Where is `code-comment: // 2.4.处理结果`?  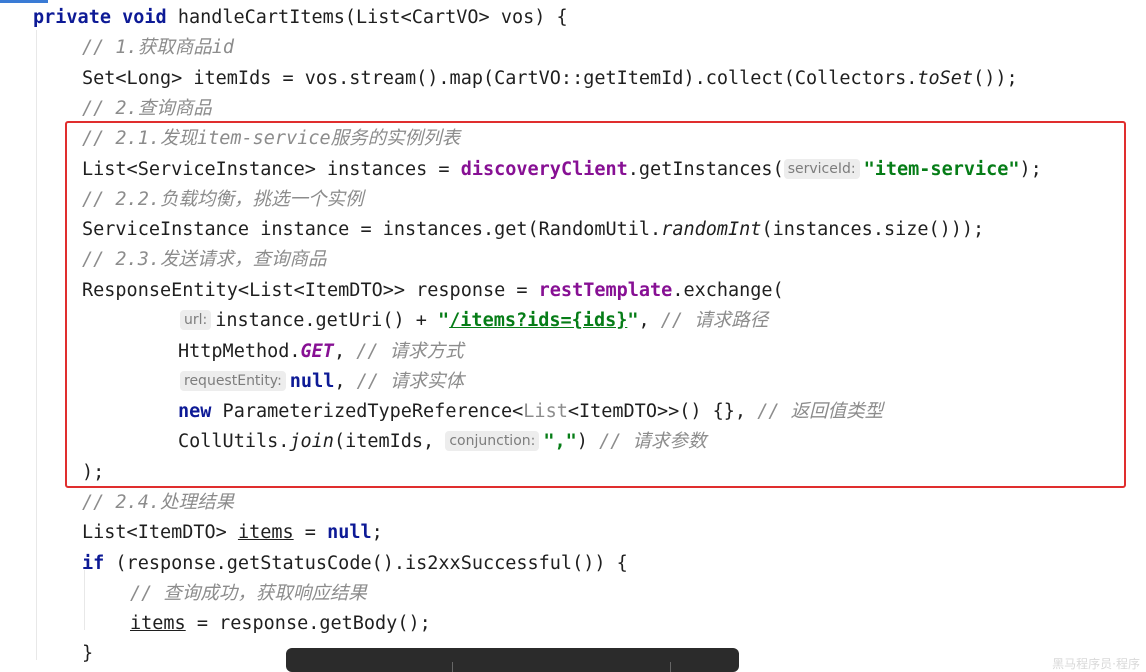
code-comment: // 2.4.处理结果 is located at coordinates (158, 503).